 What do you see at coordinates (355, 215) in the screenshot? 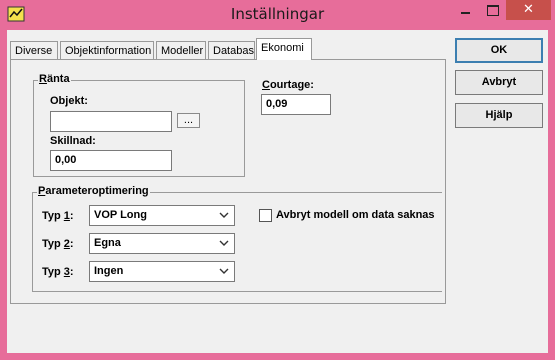
I see `abort-missing-data-label: Avbryt modell om data saknas` at bounding box center [355, 215].